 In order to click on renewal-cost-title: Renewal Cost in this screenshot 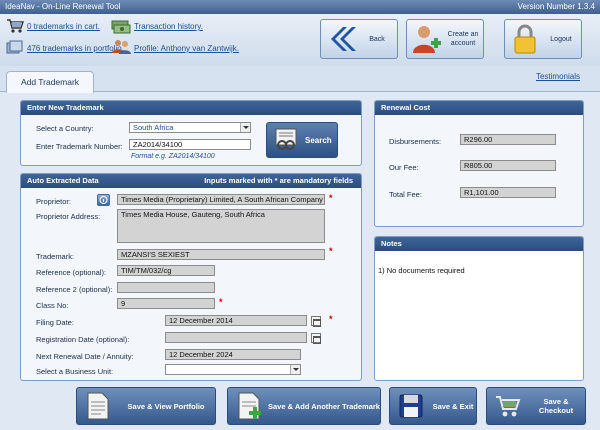, I will do `click(479, 108)`.